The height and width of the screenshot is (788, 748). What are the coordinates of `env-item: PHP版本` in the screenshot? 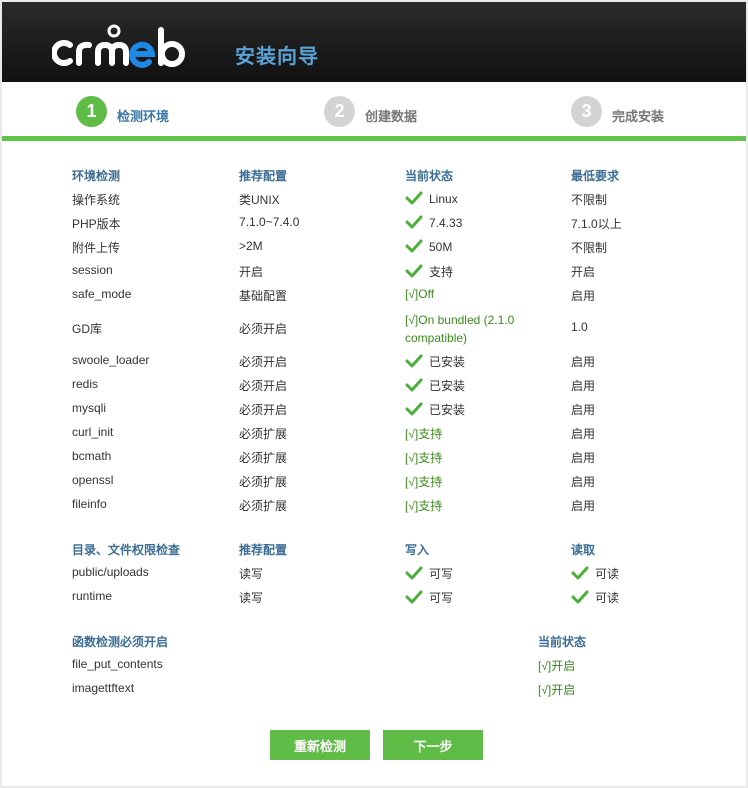 It's located at (96, 224).